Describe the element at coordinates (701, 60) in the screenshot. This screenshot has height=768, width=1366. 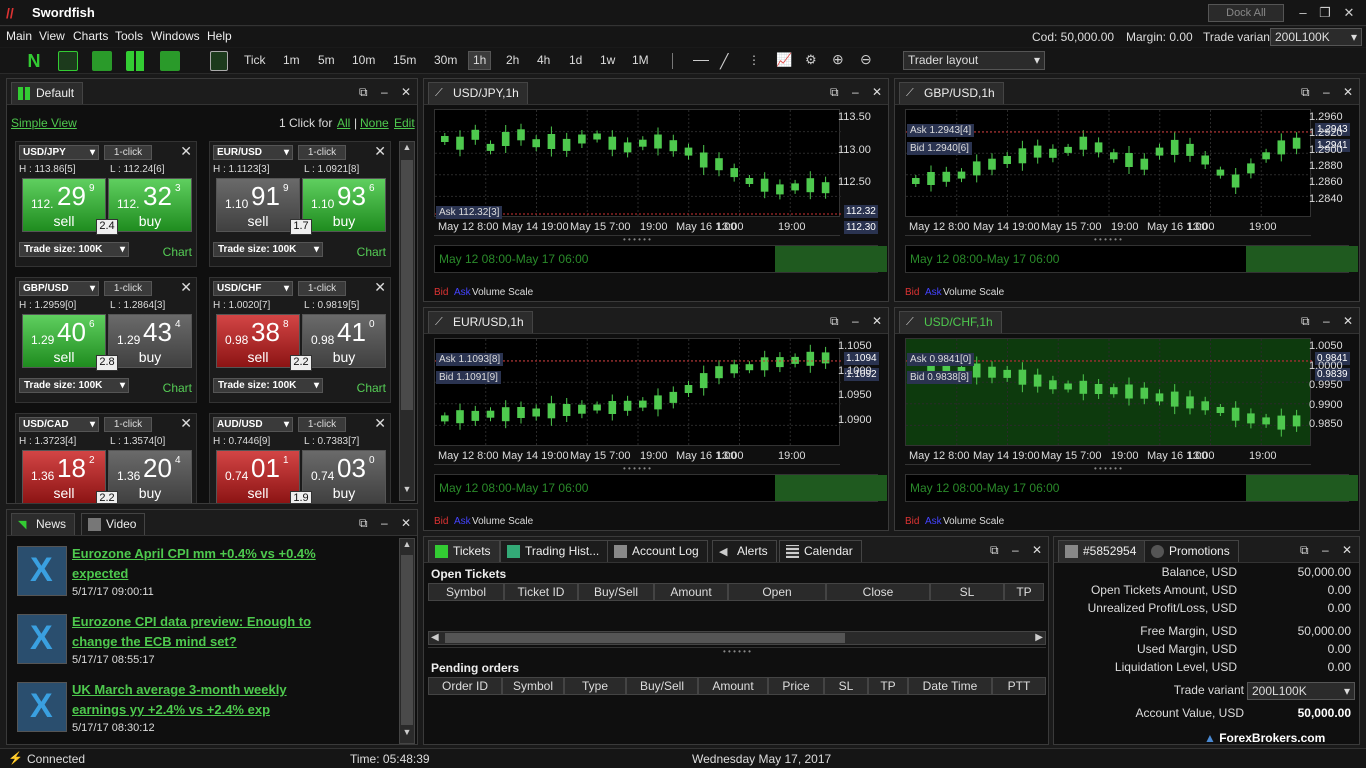
I see `horizontal-line-icon` at that location.